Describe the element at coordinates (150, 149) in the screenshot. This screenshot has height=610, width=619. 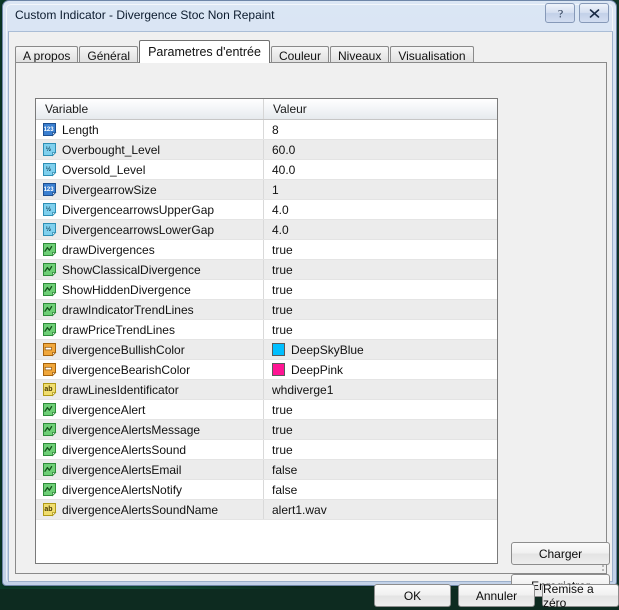
I see `cell-variable: ½ Overbought_Level` at that location.